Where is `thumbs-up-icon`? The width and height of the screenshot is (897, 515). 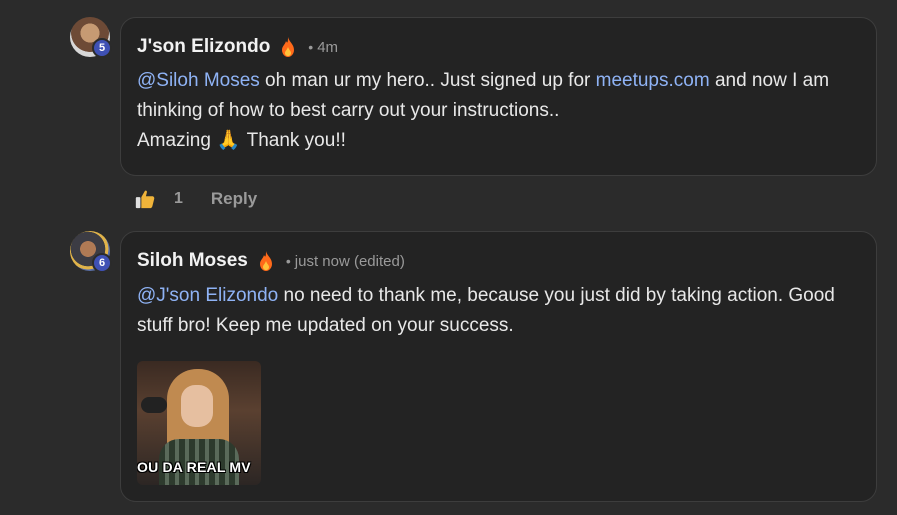
thumbs-up-icon is located at coordinates (145, 199).